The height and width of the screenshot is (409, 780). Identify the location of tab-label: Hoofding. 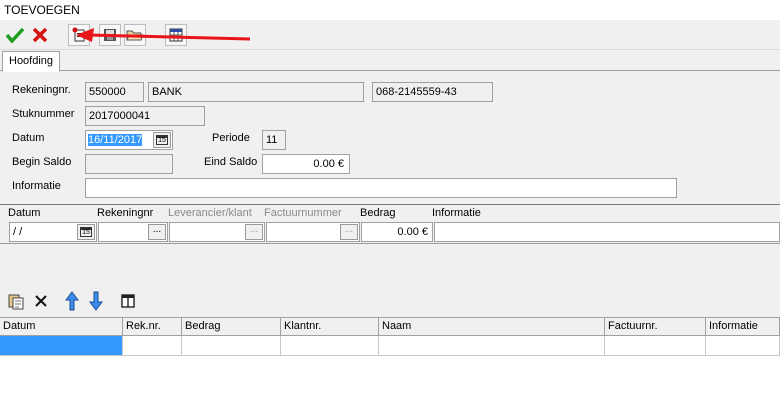
(31, 61).